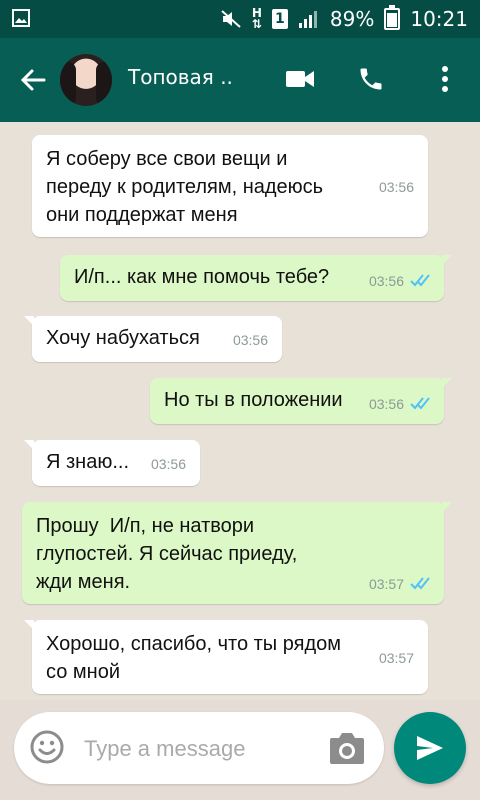  I want to click on video-call-icon, so click(300, 79).